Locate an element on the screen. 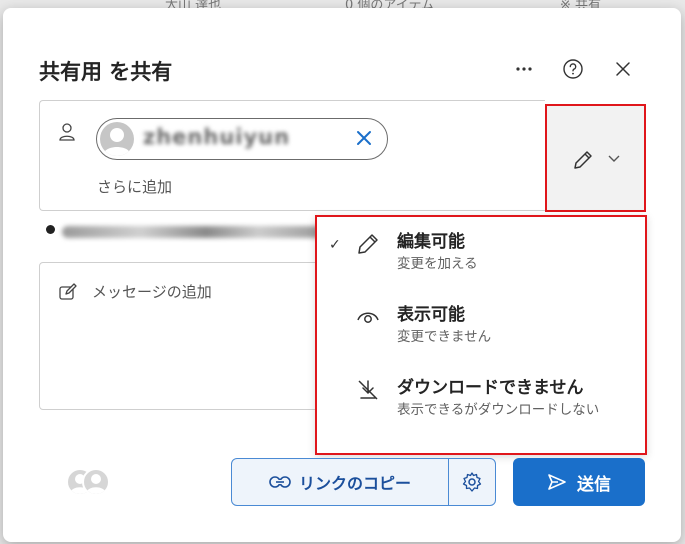 This screenshot has height=544, width=685. copy-link-label: リンクのコピー is located at coordinates (354, 483).